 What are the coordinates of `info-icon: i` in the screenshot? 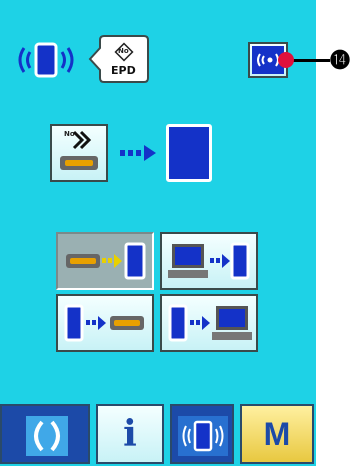 It's located at (130, 434).